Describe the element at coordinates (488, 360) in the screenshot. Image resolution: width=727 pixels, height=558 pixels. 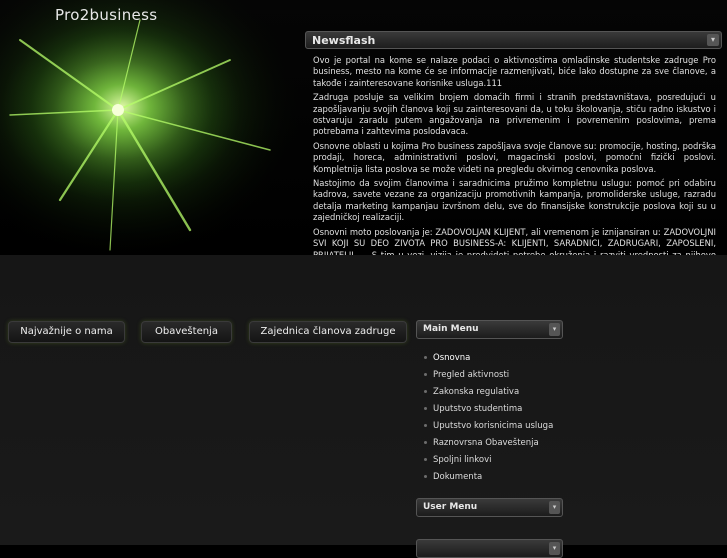
I see `menu-item-osnovna: Osnovna` at that location.